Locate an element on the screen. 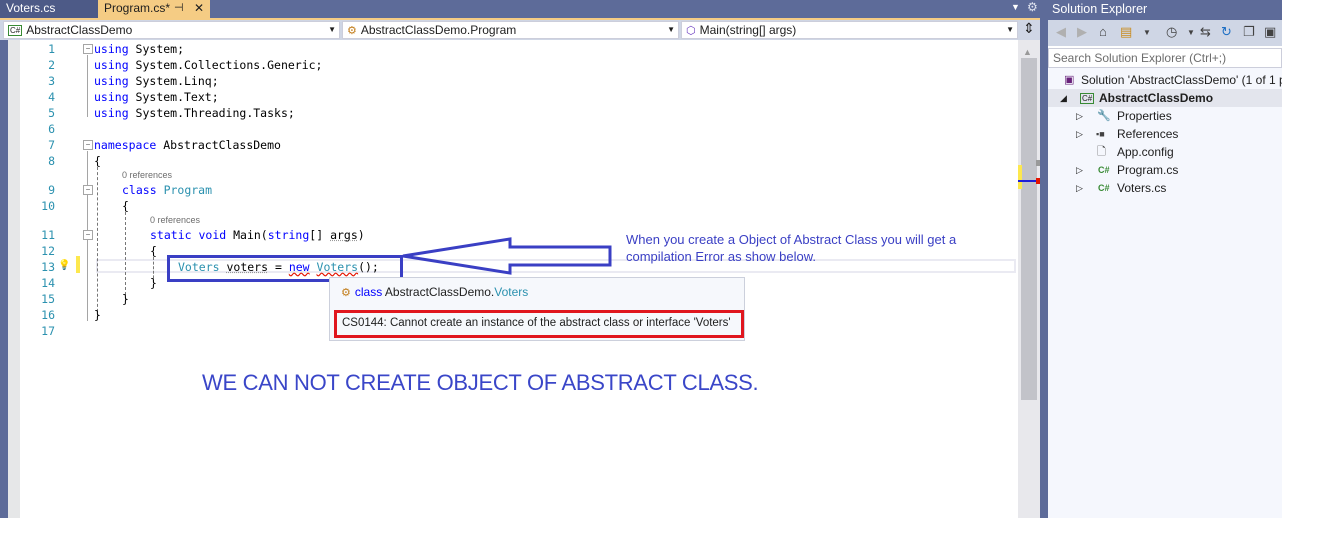 This screenshot has height=553, width=1320. scrollbar-thumb is located at coordinates (1029, 229).